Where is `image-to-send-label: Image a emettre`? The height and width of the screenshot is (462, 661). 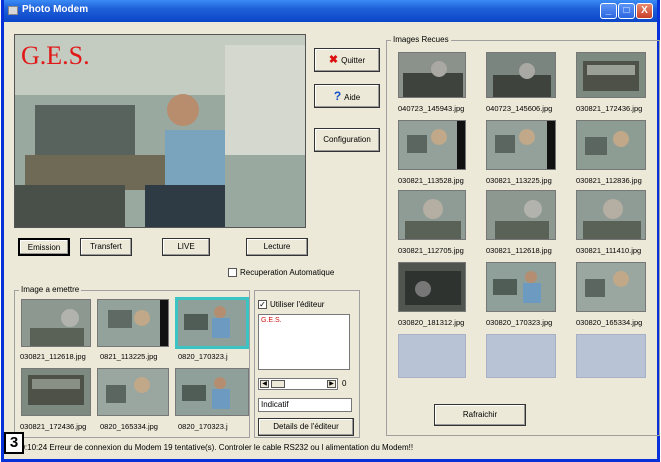 image-to-send-label: Image a emettre is located at coordinates (50, 289).